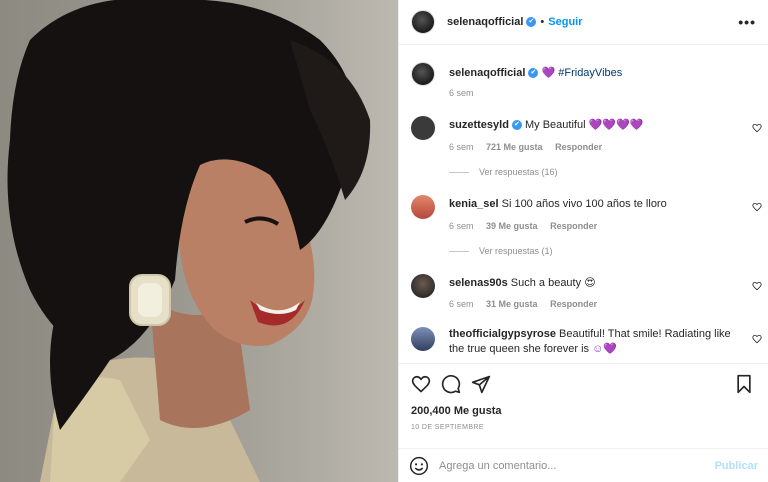 The height and width of the screenshot is (482, 768). Describe the element at coordinates (605, 349) in the screenshot. I see `comment-emoji: ☺💜` at that location.